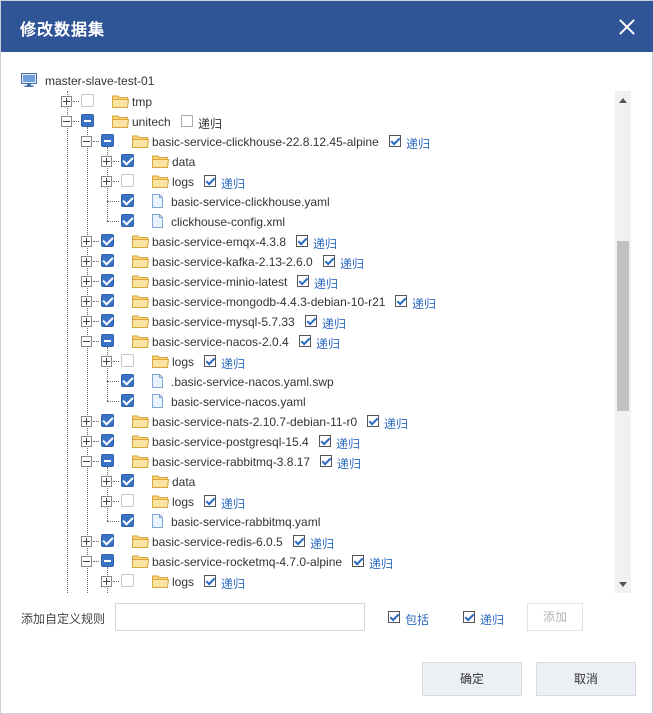  What do you see at coordinates (623, 100) in the screenshot?
I see `scroll-up-icon` at bounding box center [623, 100].